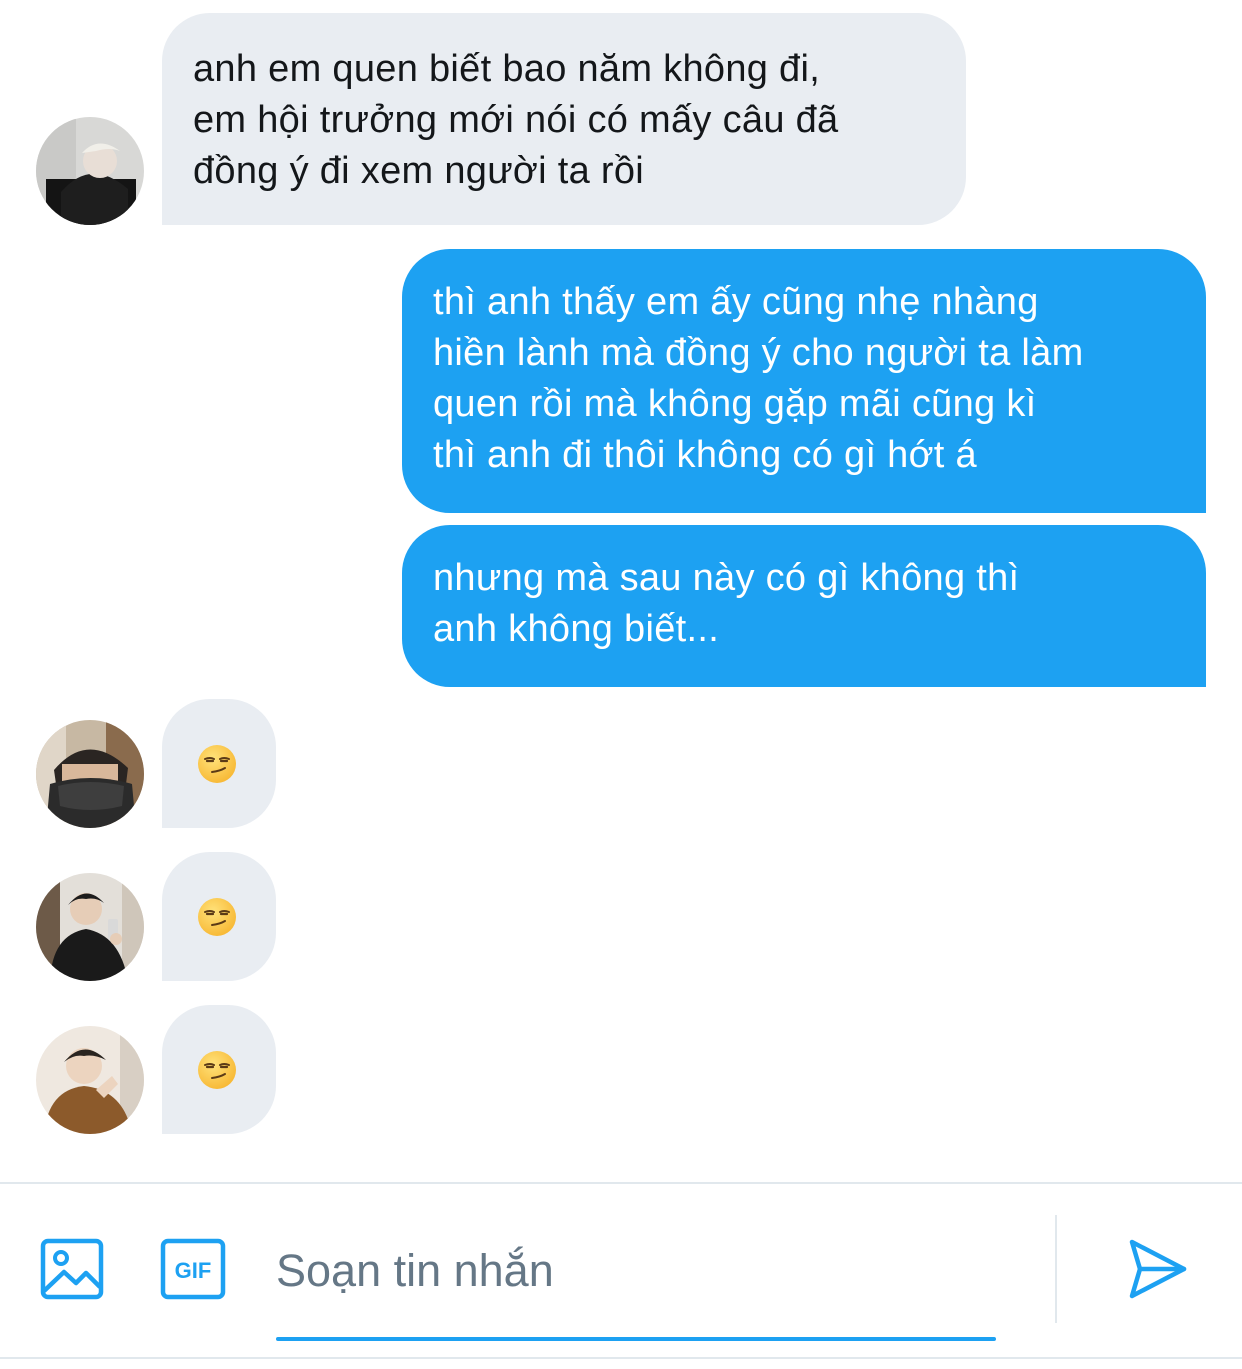  Describe the element at coordinates (621, 1183) in the screenshot. I see `composer-divider` at that location.